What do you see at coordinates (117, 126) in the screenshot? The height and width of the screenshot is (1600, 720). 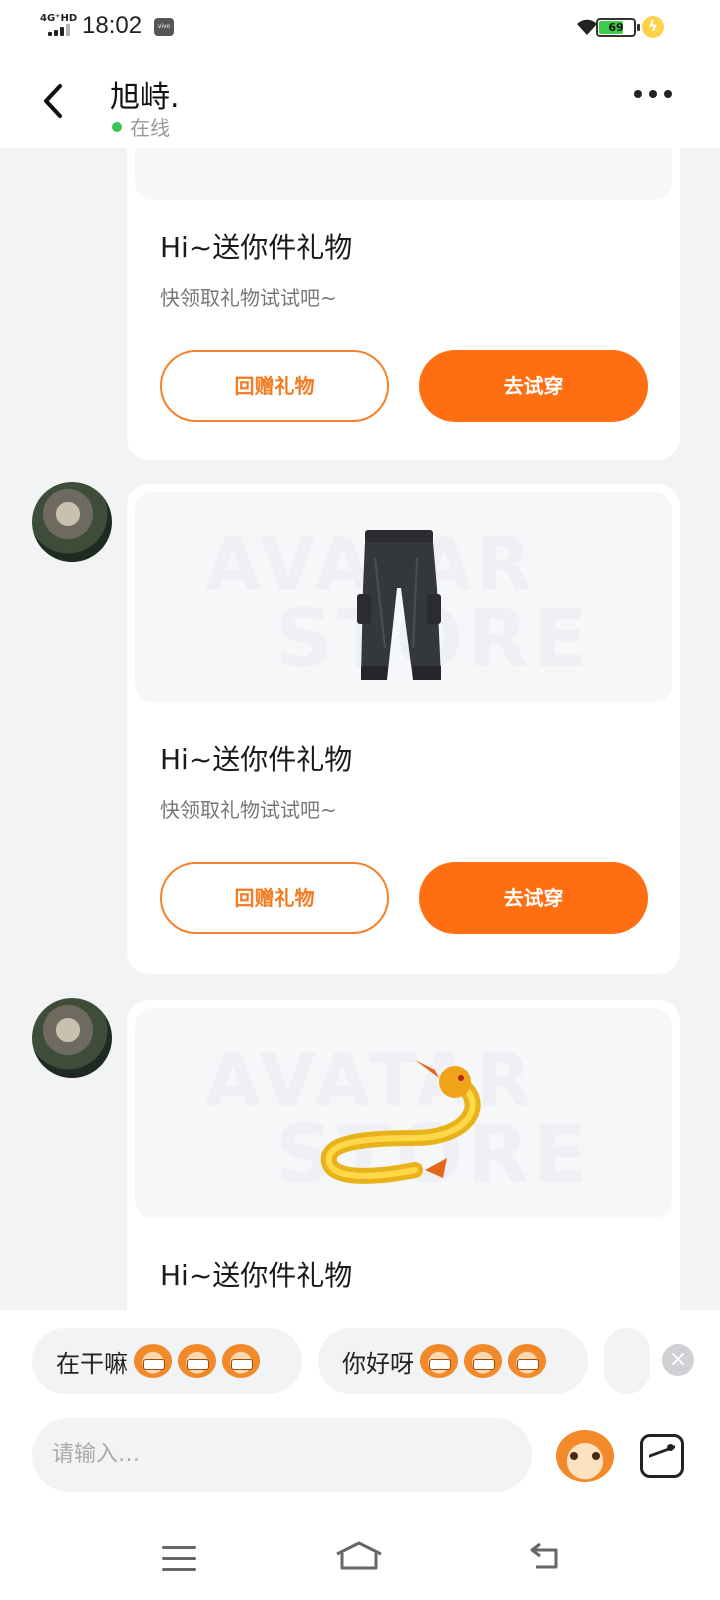 I see `online-dot-icon` at bounding box center [117, 126].